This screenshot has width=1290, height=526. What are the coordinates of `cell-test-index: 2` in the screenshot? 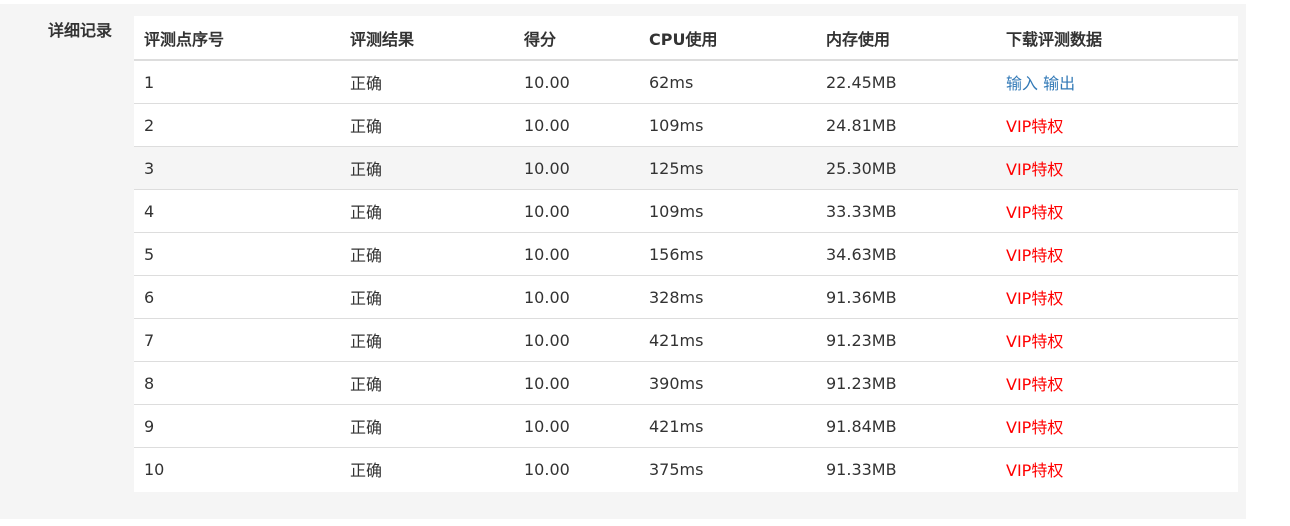 It's located at (237, 125).